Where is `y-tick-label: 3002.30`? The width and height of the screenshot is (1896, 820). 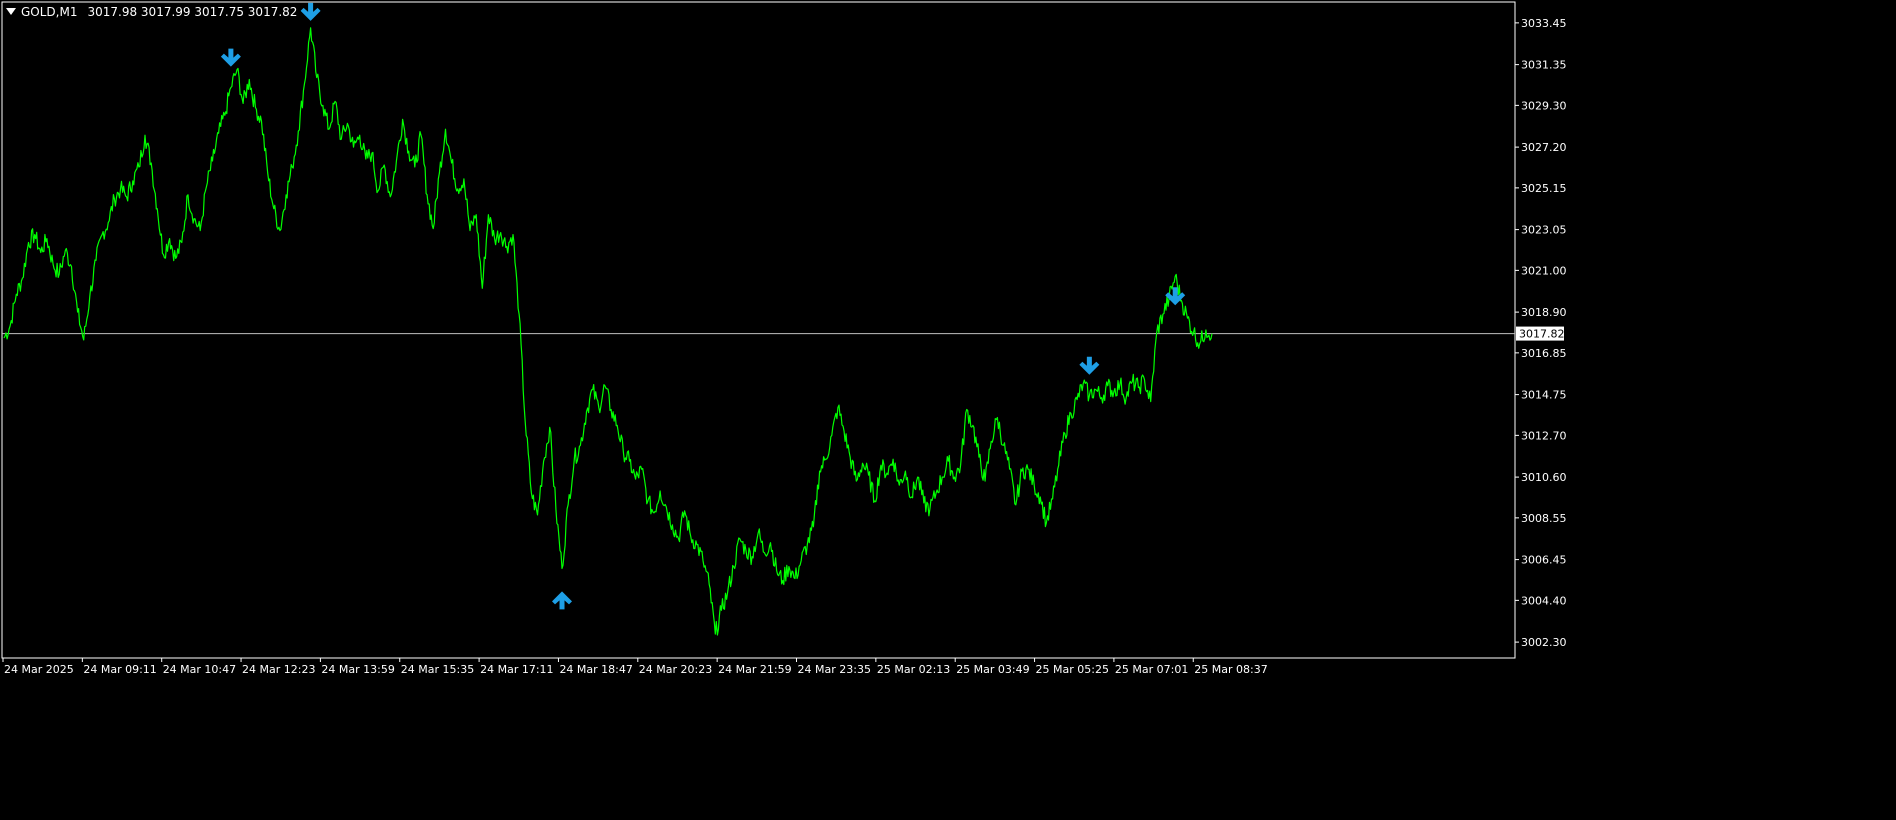
y-tick-label: 3002.30 is located at coordinates (1544, 642).